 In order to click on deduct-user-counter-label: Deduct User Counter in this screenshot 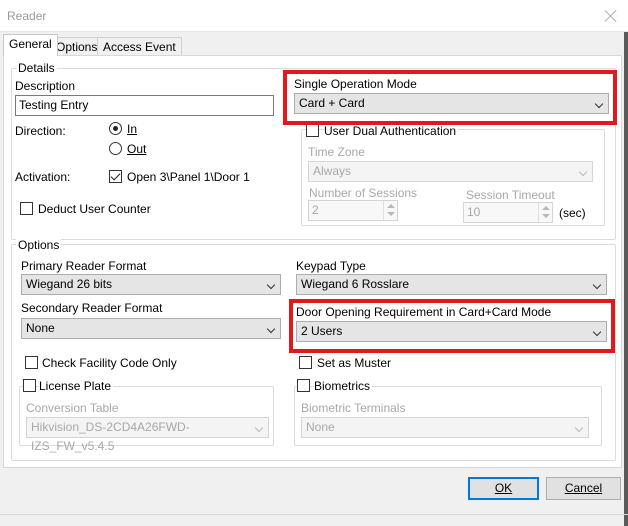, I will do `click(94, 209)`.